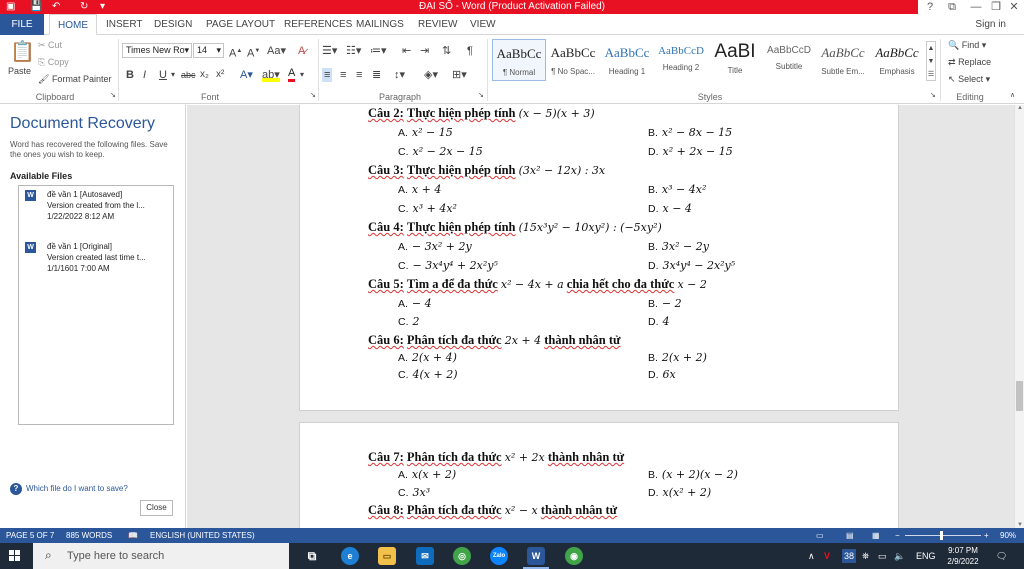 Image resolution: width=1024 pixels, height=569 pixels. What do you see at coordinates (459, 75) in the screenshot?
I see `borders-icon: ⊞▾` at bounding box center [459, 75].